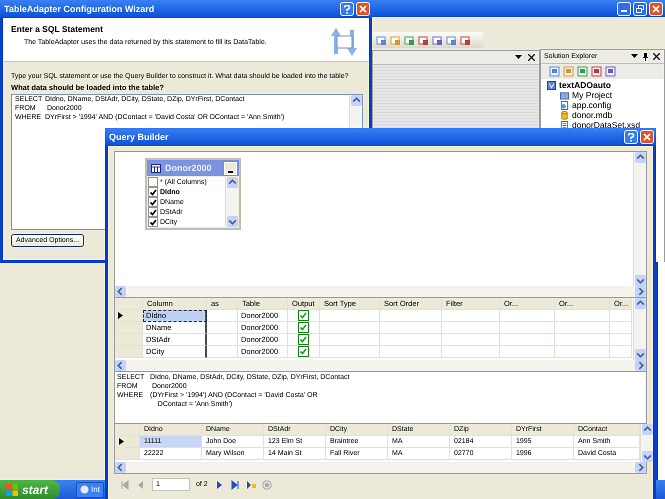 Image resolution: width=665 pixels, height=499 pixels. I want to click on restore-button, so click(640, 9).